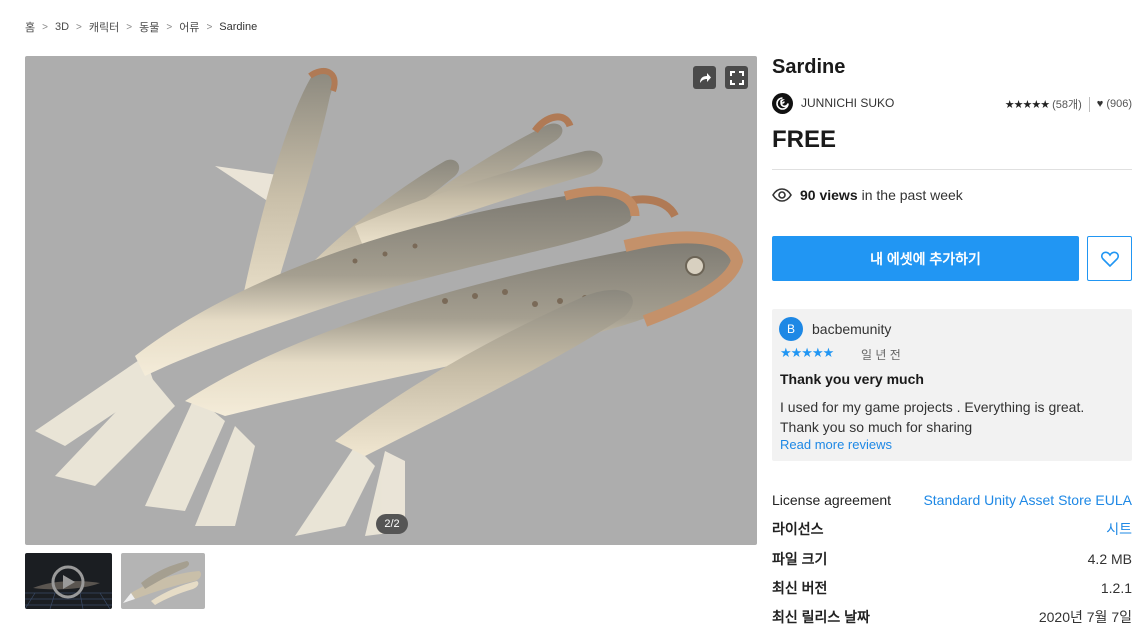  Describe the element at coordinates (238, 27) in the screenshot. I see `breadcrumb-current: Sardine` at that location.